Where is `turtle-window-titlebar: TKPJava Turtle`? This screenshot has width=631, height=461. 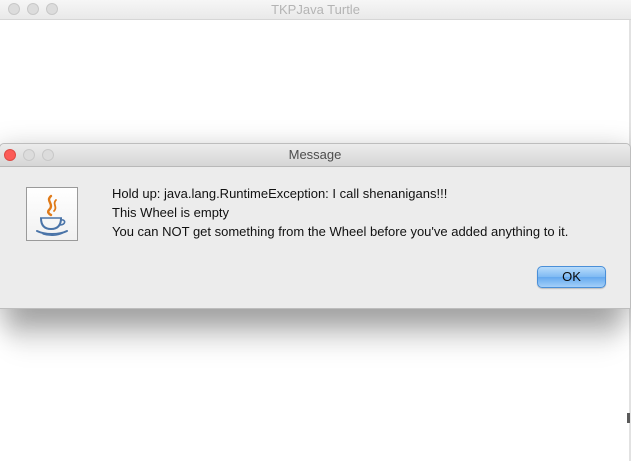 turtle-window-titlebar: TKPJava Turtle is located at coordinates (315, 10).